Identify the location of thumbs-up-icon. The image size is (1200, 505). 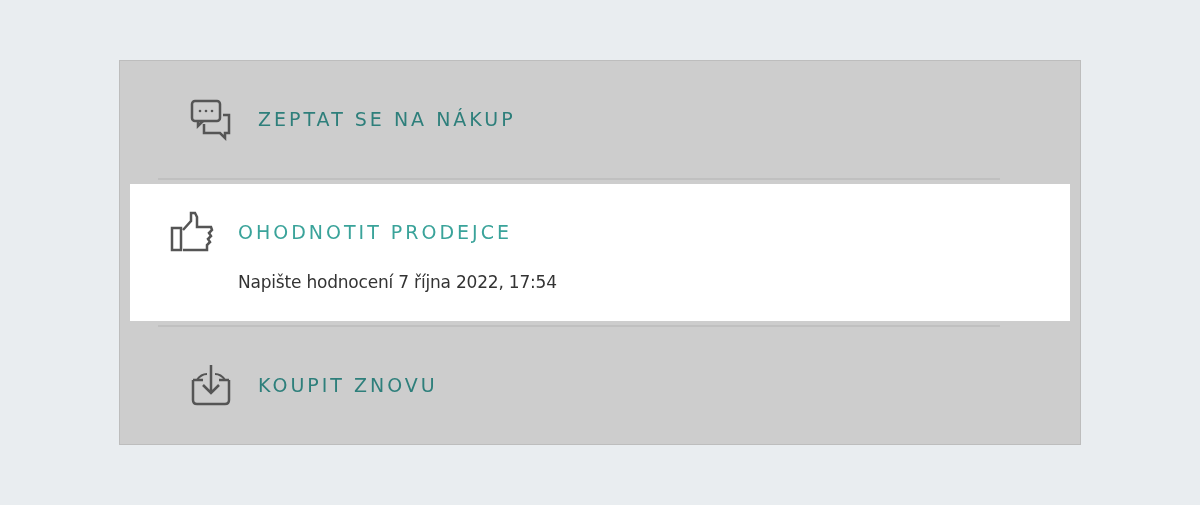
(192, 231).